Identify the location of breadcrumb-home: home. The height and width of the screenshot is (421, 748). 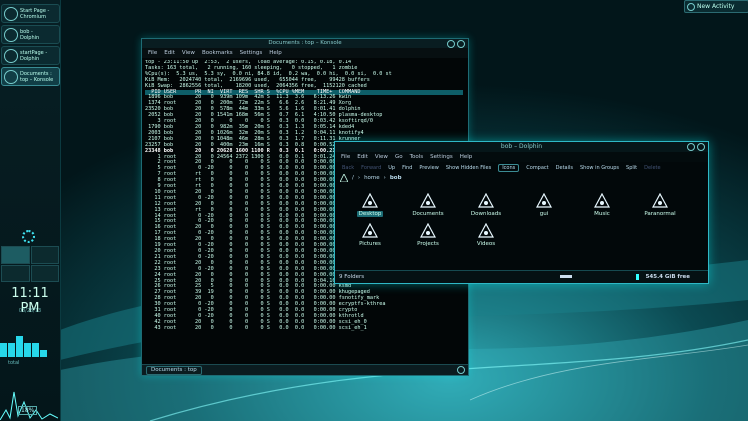
(372, 178).